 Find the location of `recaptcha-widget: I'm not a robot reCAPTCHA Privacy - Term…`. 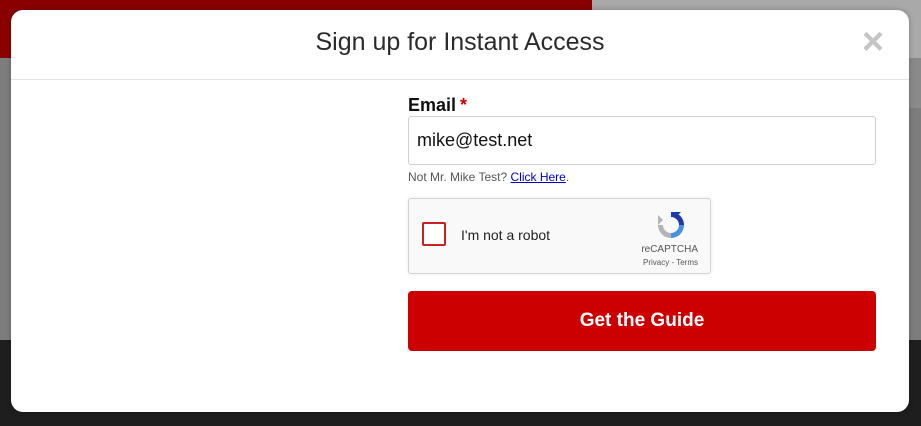

recaptcha-widget: I'm not a robot reCAPTCHA Privacy - Term… is located at coordinates (559, 236).